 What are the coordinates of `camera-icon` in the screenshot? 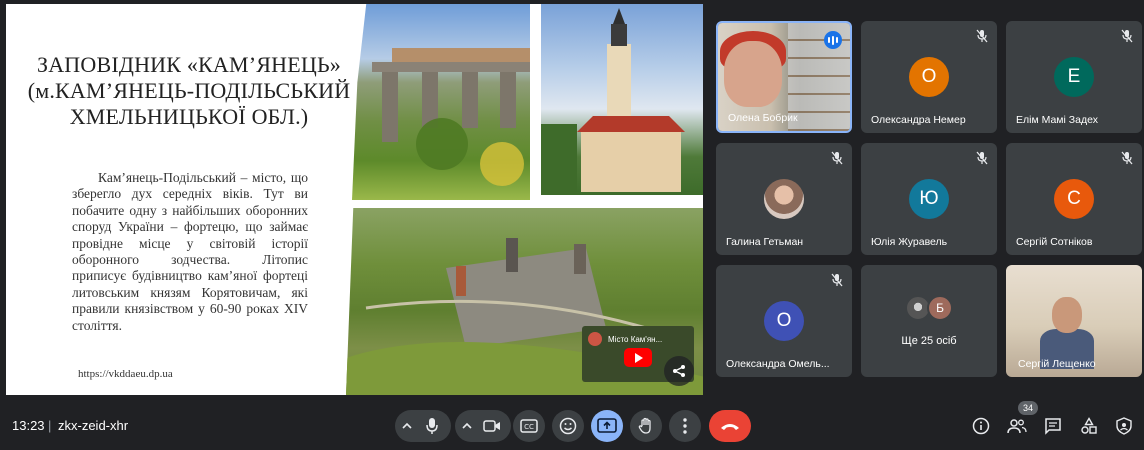 It's located at (492, 426).